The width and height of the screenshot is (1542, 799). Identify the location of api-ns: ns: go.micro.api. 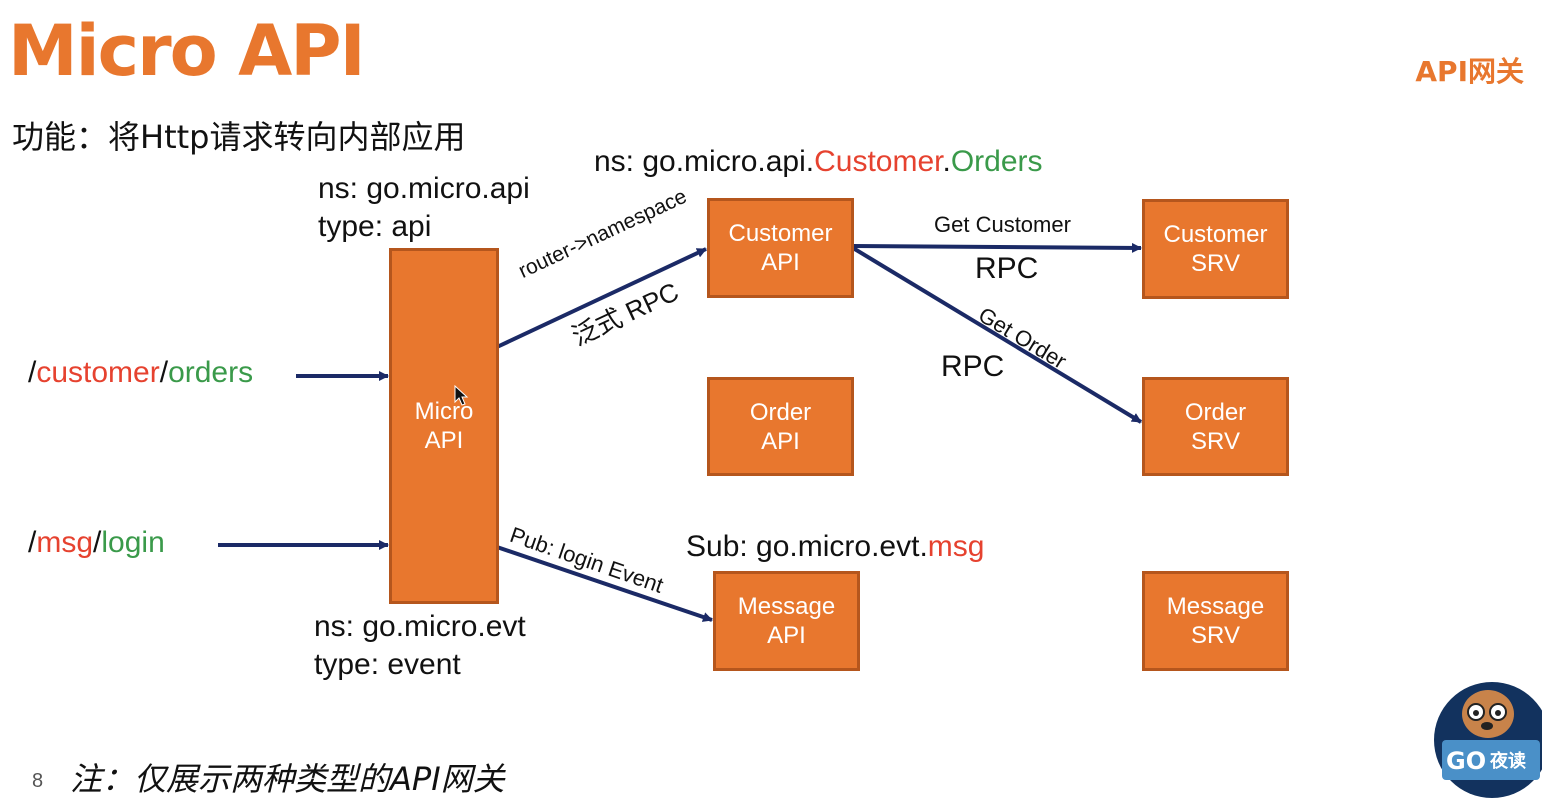
(424, 188).